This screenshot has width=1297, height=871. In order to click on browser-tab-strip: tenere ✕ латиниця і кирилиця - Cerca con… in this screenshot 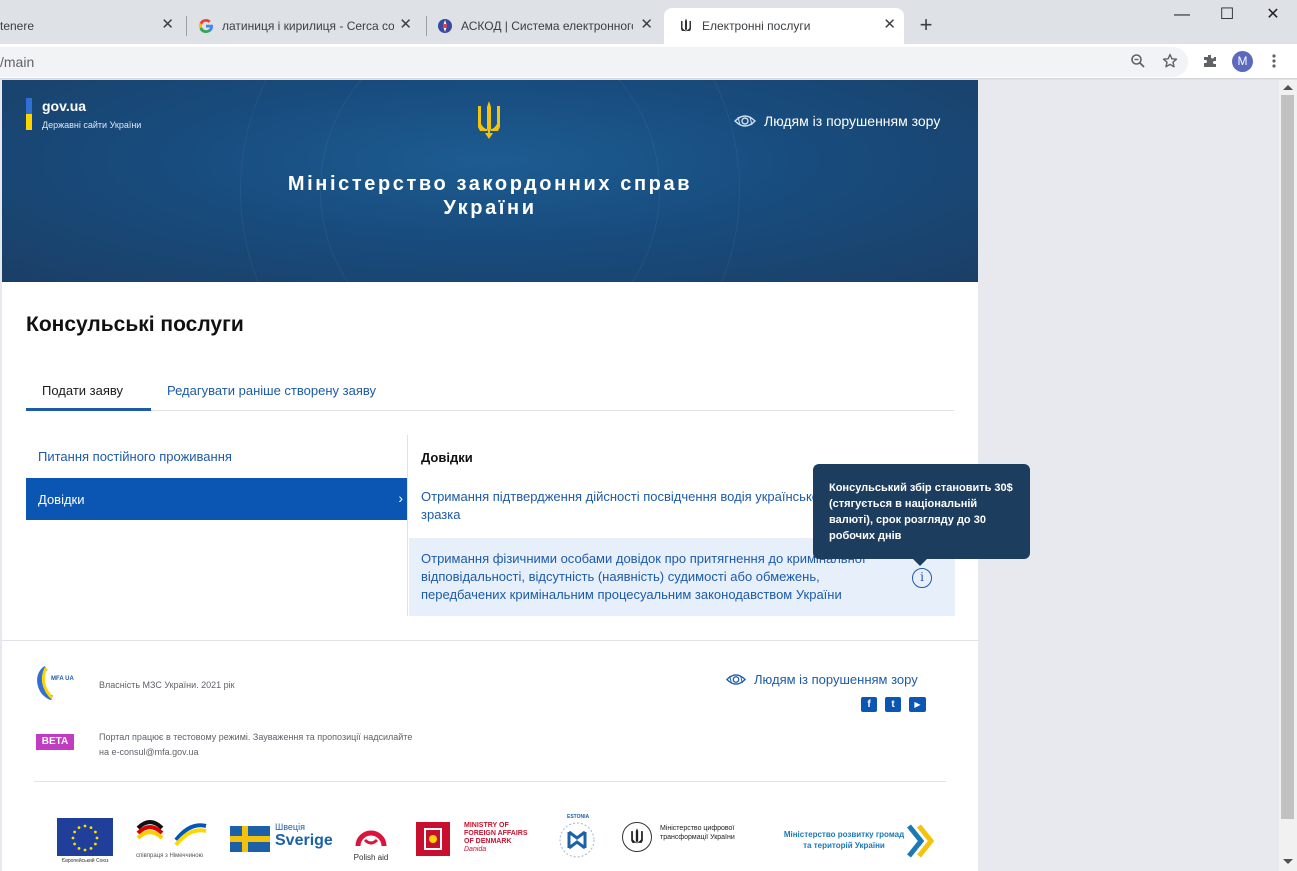, I will do `click(648, 22)`.